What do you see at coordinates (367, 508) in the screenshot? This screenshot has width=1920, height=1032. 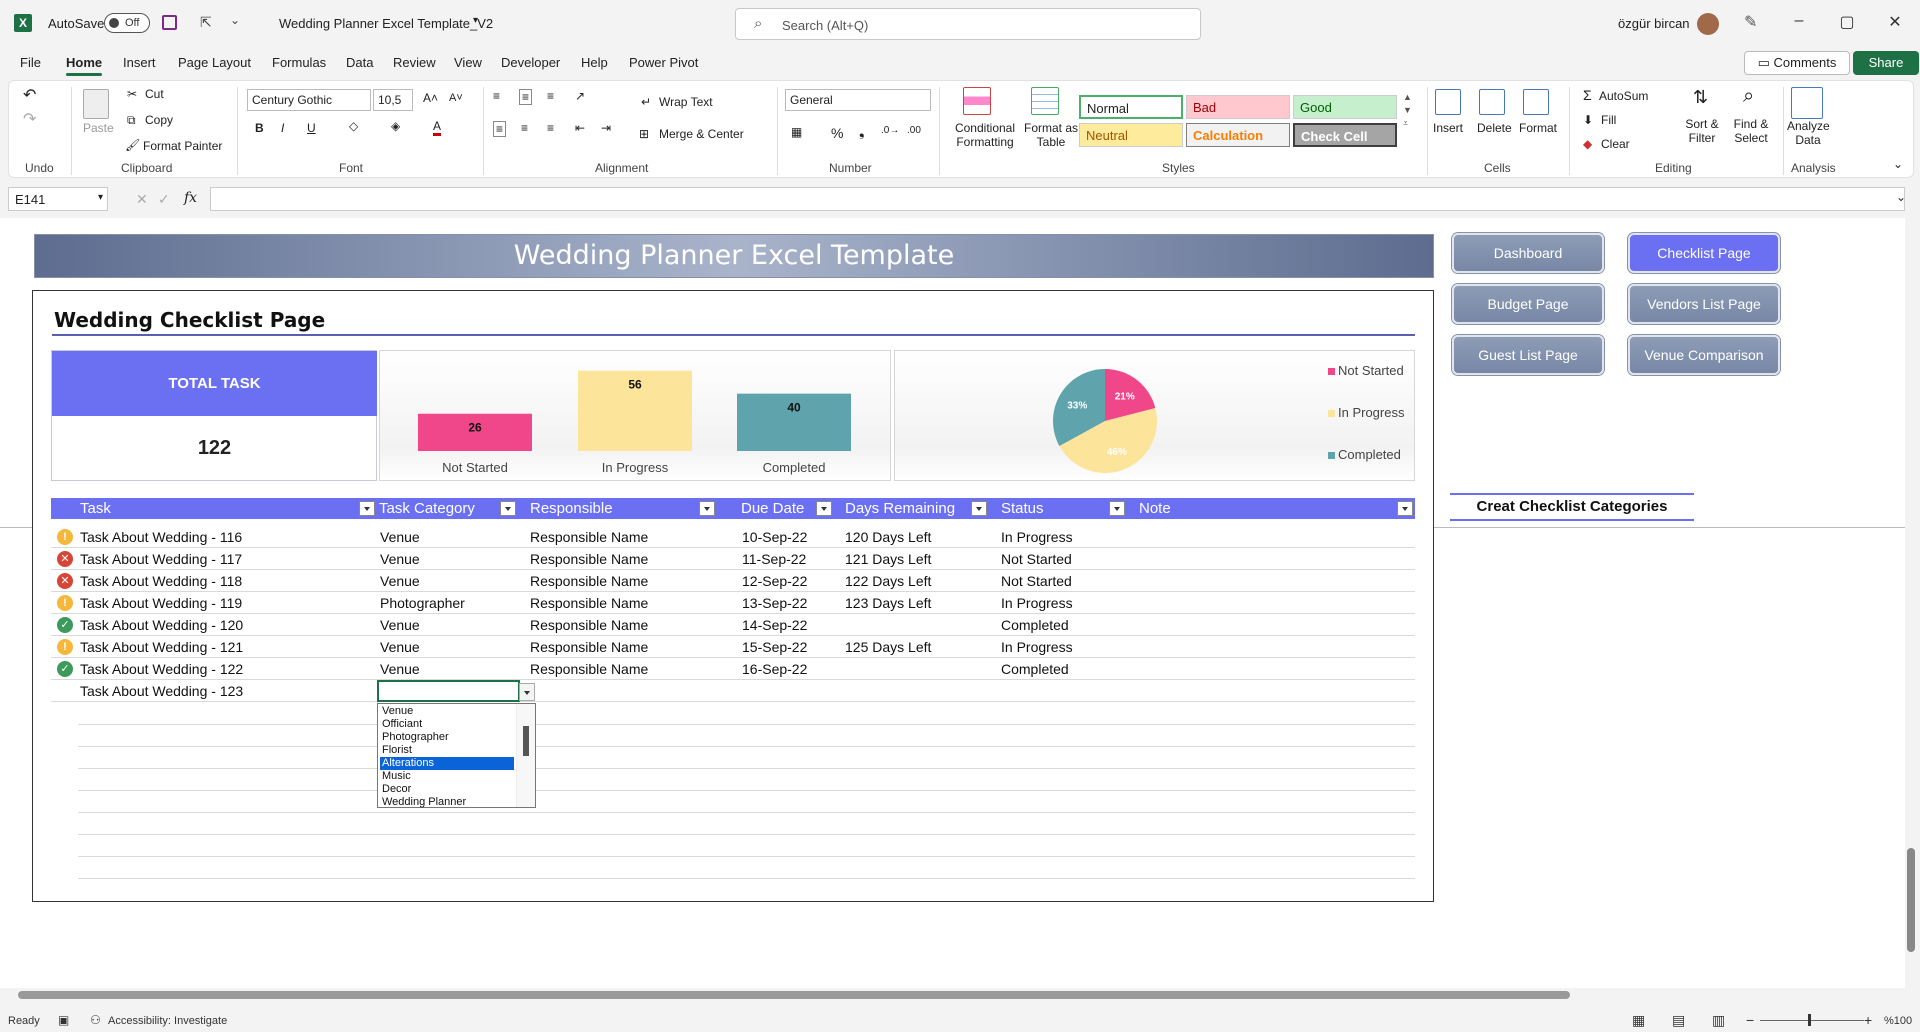 I see `filter-task-button` at bounding box center [367, 508].